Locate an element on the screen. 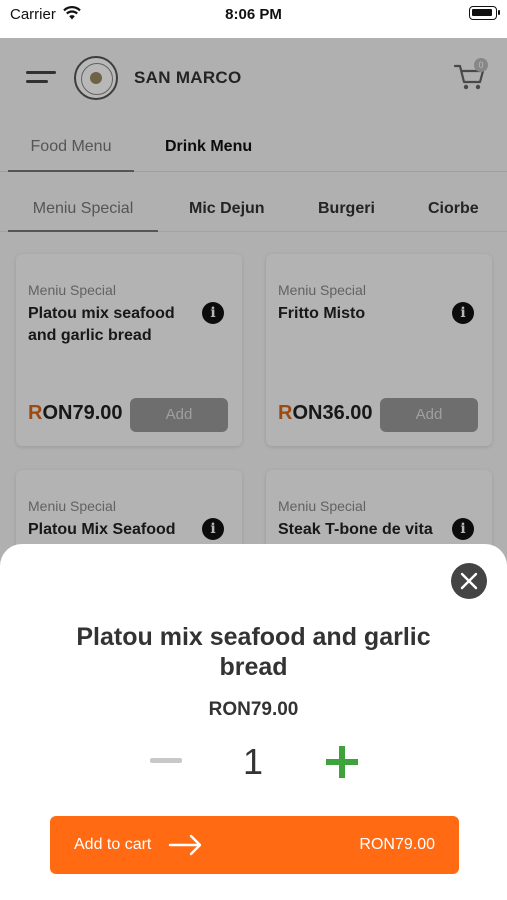 The width and height of the screenshot is (507, 900). decrease-quantity-button is located at coordinates (166, 760).